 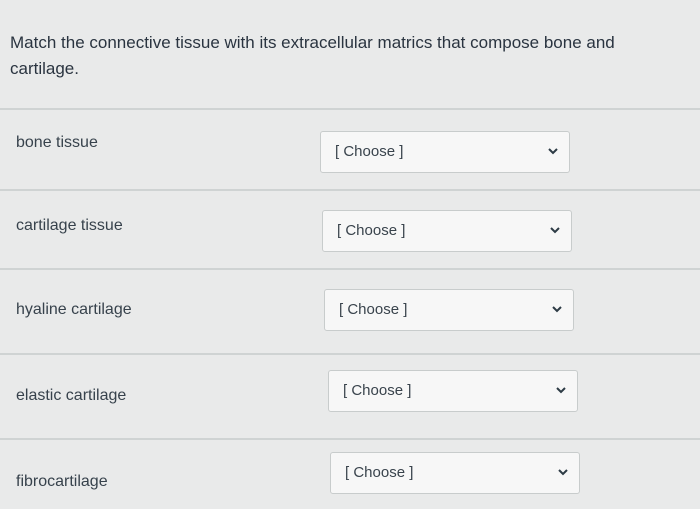 I want to click on match-label: hyaline cartilage, so click(x=74, y=309).